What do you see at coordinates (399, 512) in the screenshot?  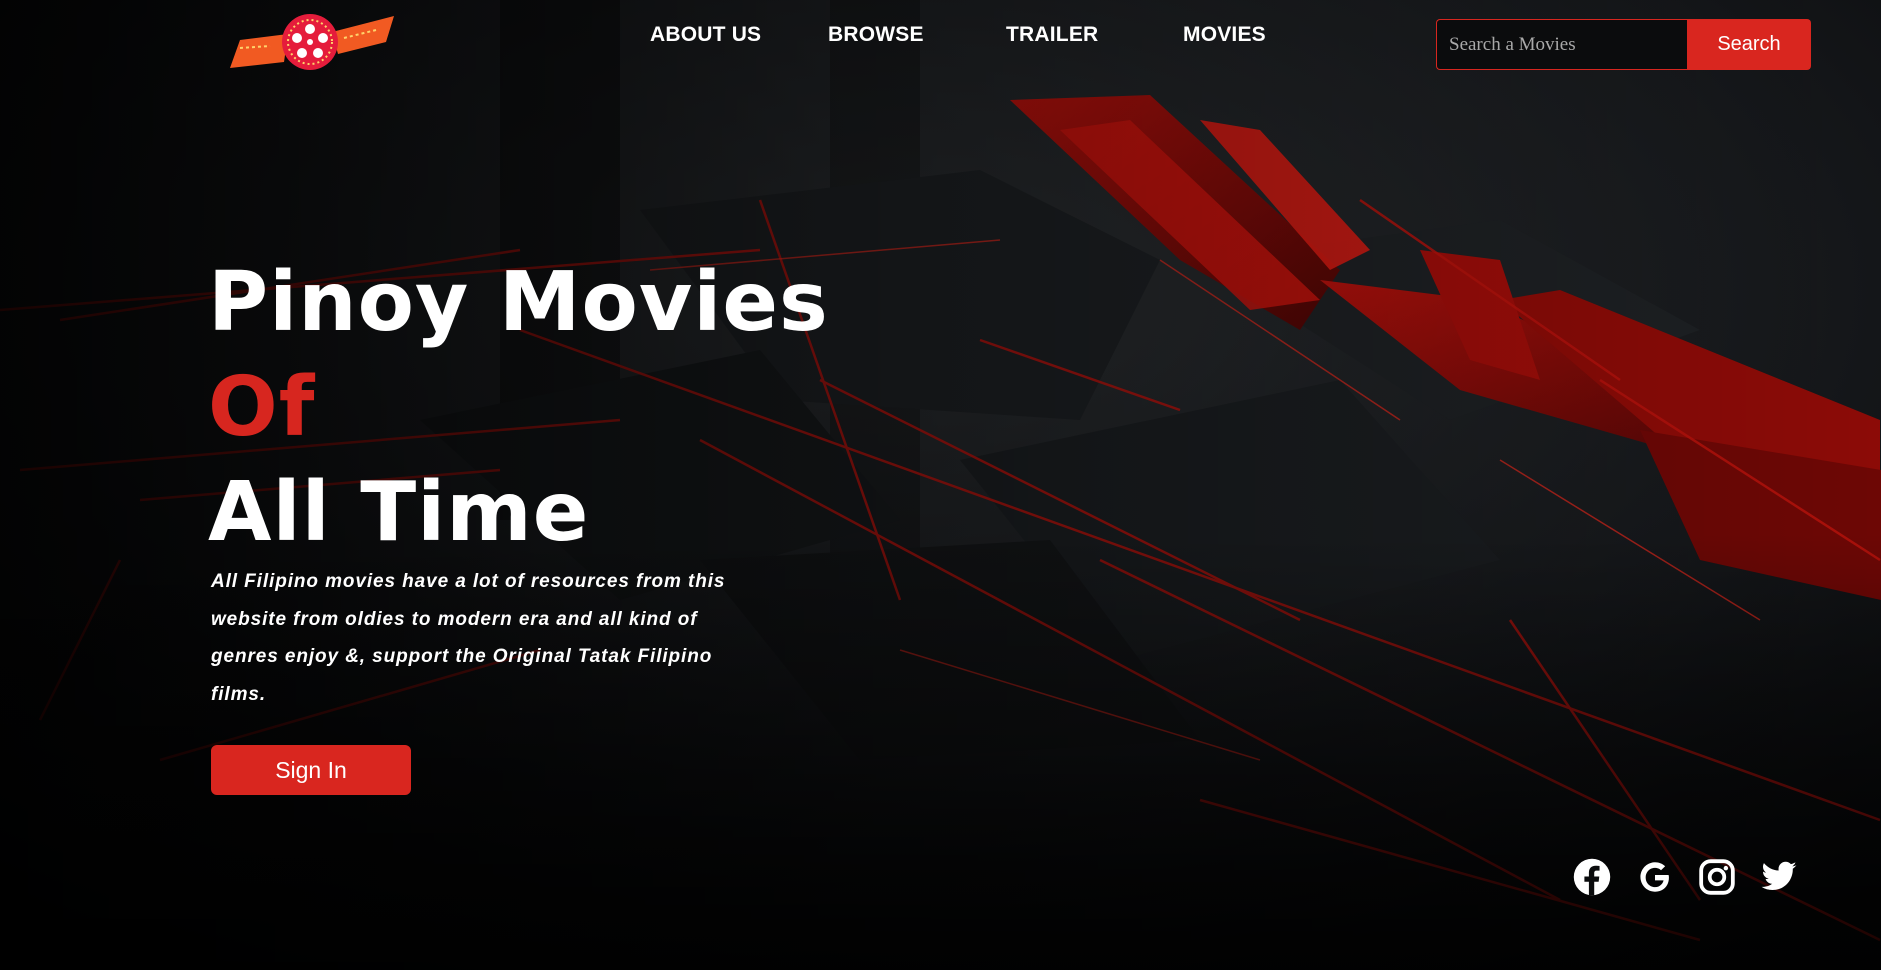 I see `hero-title-line-3: All Time` at bounding box center [399, 512].